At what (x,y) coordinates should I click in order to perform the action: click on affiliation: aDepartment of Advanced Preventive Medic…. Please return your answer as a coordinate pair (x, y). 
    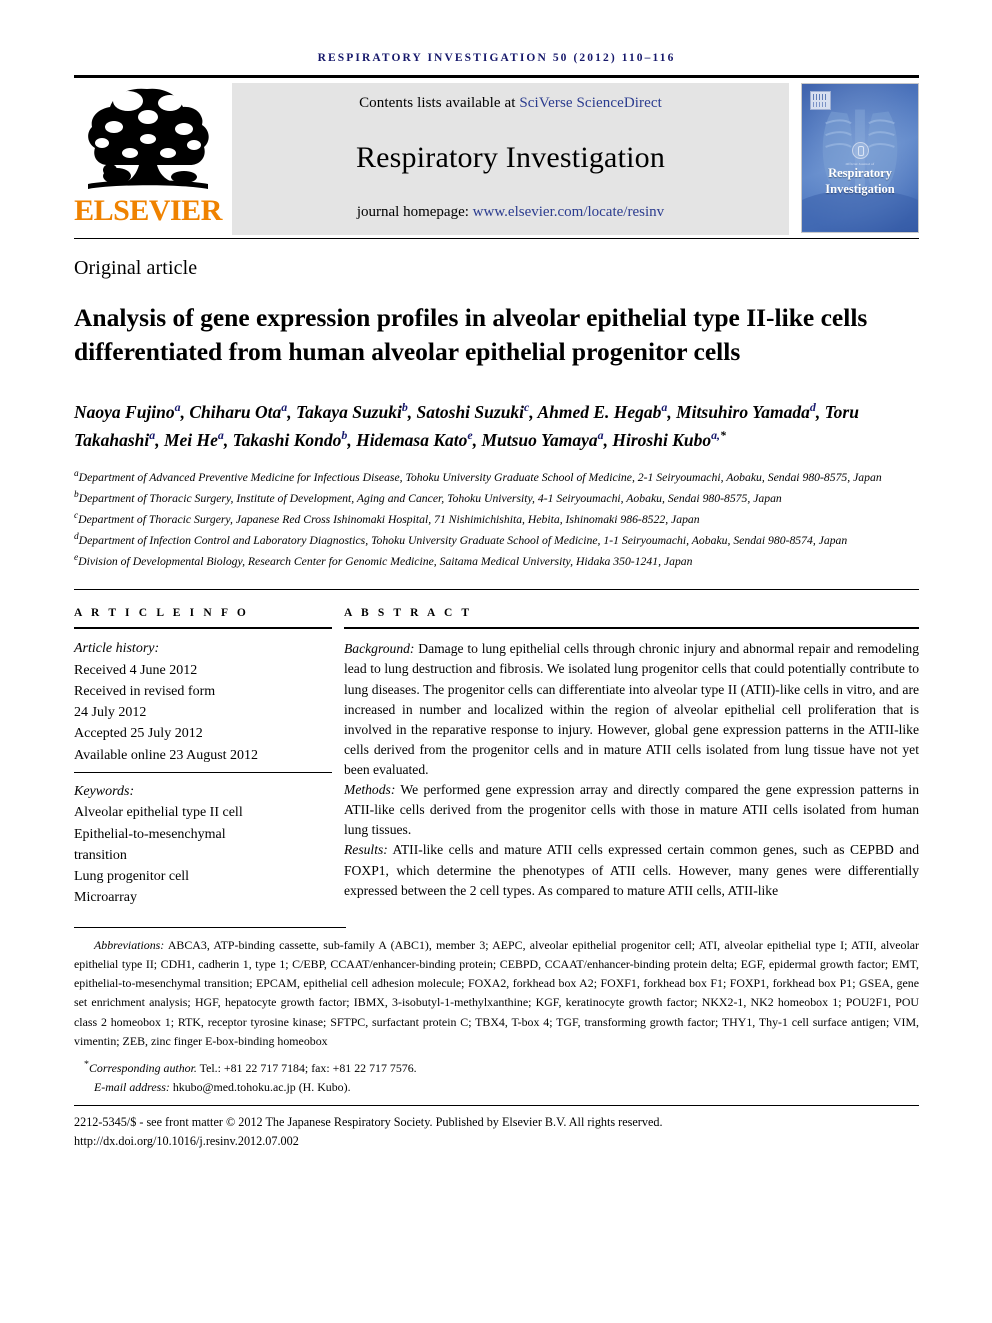
    Looking at the image, I should click on (478, 477).